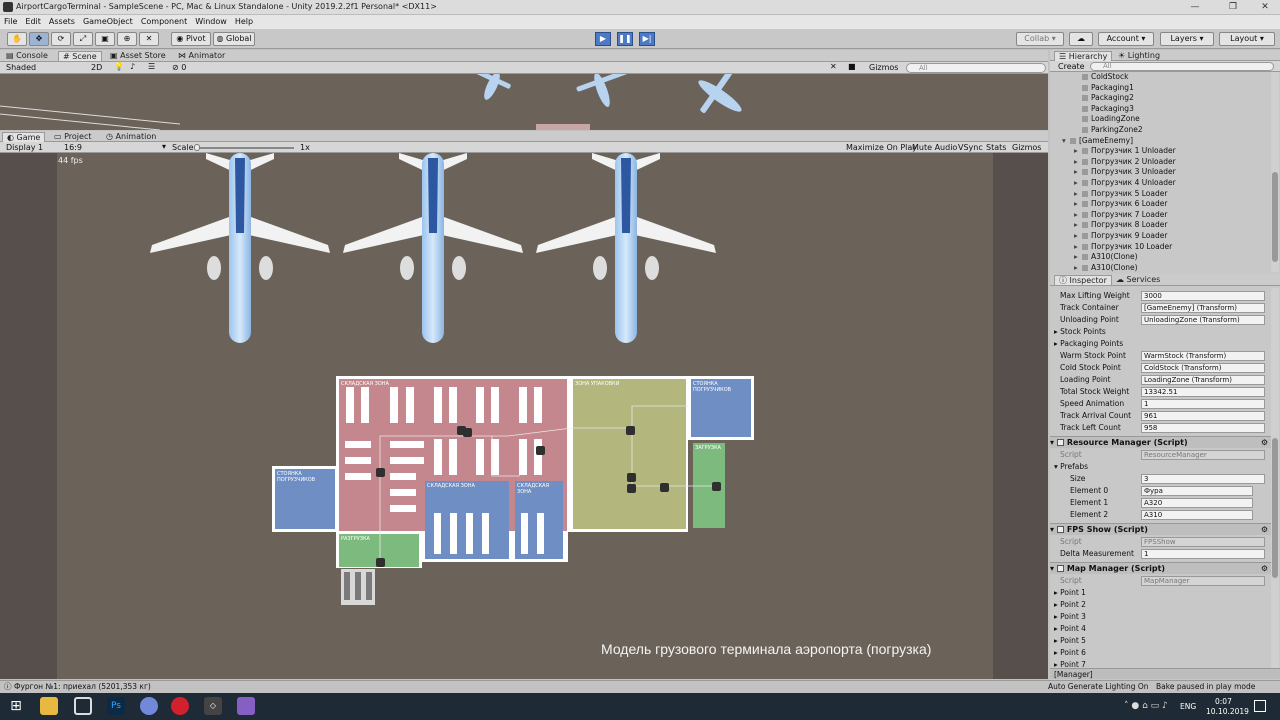  I want to click on notification-icon, so click(1260, 706).